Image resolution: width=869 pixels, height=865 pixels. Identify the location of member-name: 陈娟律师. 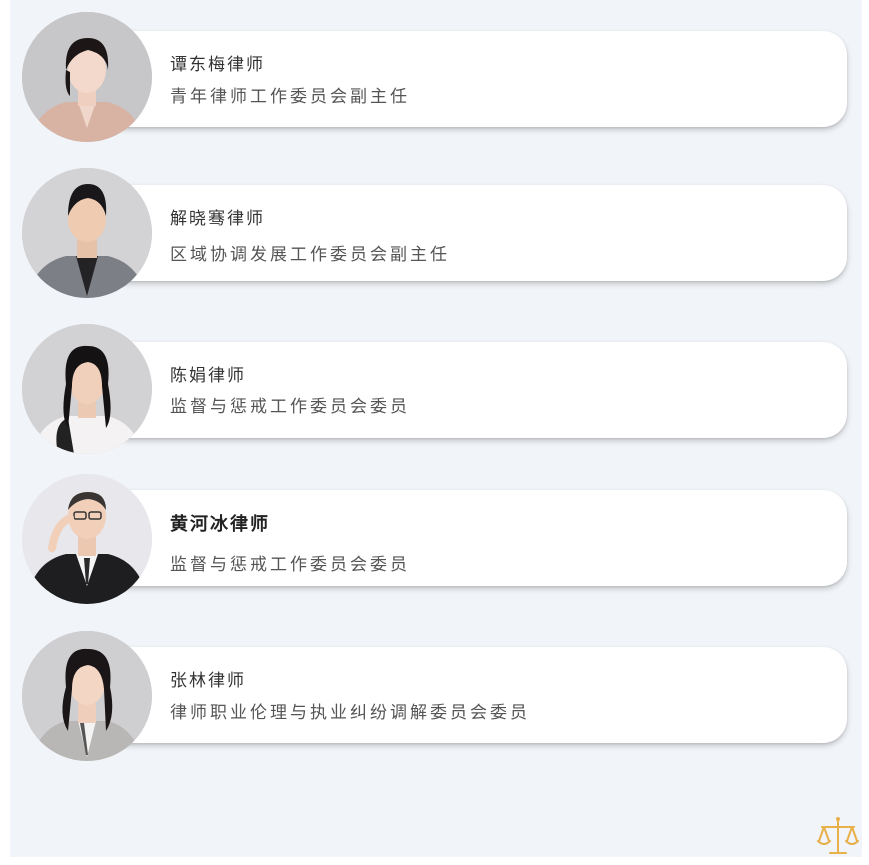
(208, 376).